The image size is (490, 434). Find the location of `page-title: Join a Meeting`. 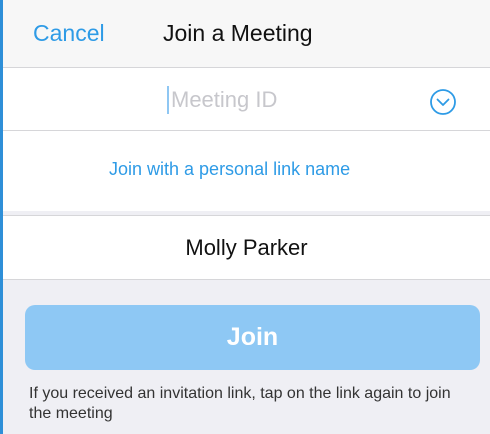

page-title: Join a Meeting is located at coordinates (238, 33).